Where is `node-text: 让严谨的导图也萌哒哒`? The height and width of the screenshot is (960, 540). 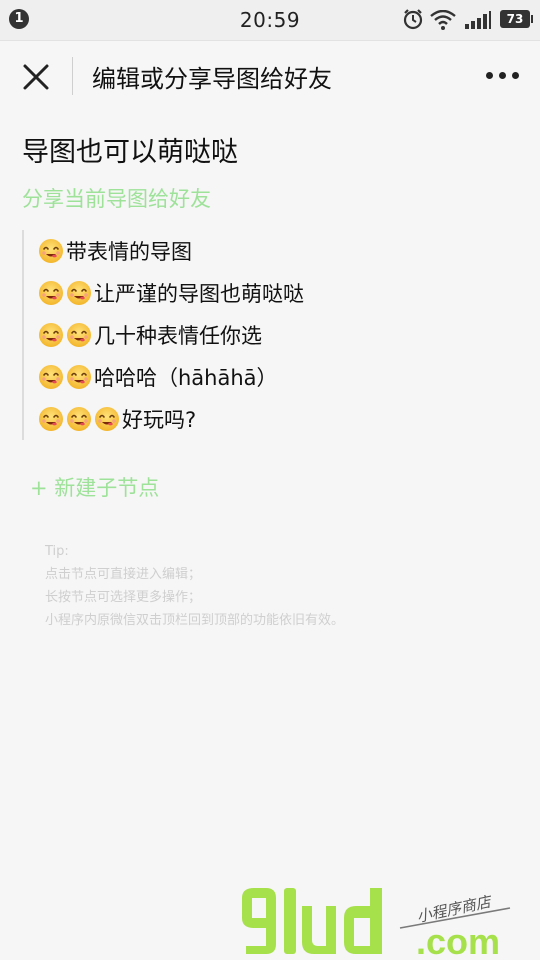
node-text: 让严谨的导图也萌哒哒 is located at coordinates (199, 294).